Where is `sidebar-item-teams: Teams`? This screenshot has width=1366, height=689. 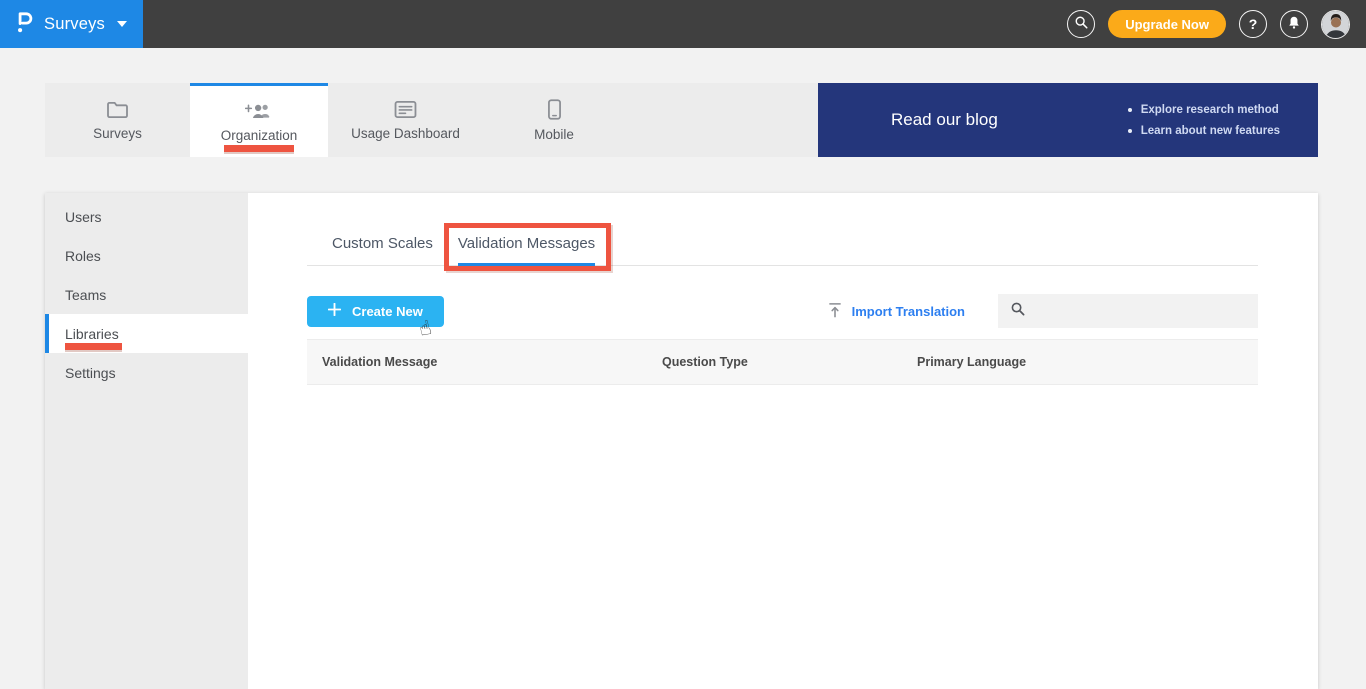 sidebar-item-teams: Teams is located at coordinates (146, 294).